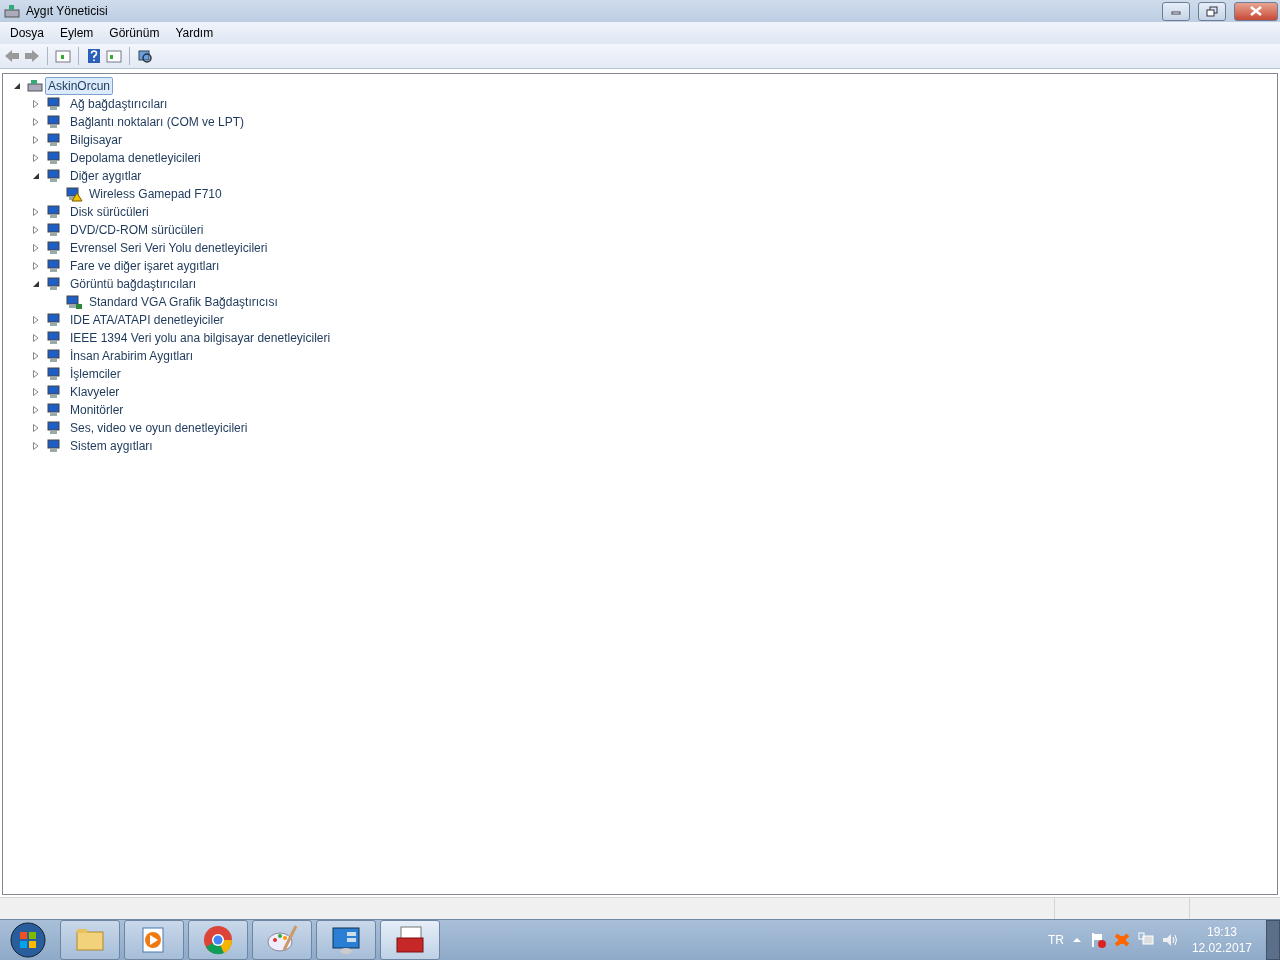 The image size is (1280, 960). What do you see at coordinates (137, 230) in the screenshot?
I see `tree-item: DVD/CD-ROM sürücüleri` at bounding box center [137, 230].